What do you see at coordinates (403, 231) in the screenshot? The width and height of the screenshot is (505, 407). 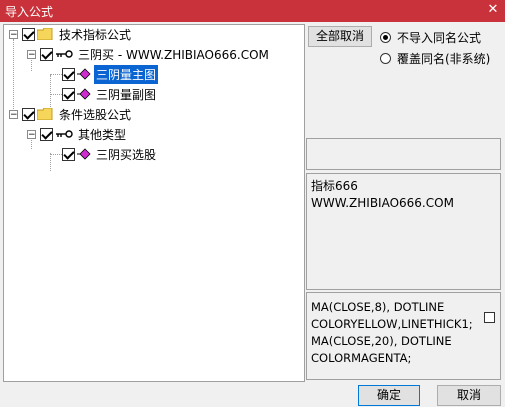 I see `description-panel: 指标666 WWW.ZHIBIAO666.COM` at bounding box center [403, 231].